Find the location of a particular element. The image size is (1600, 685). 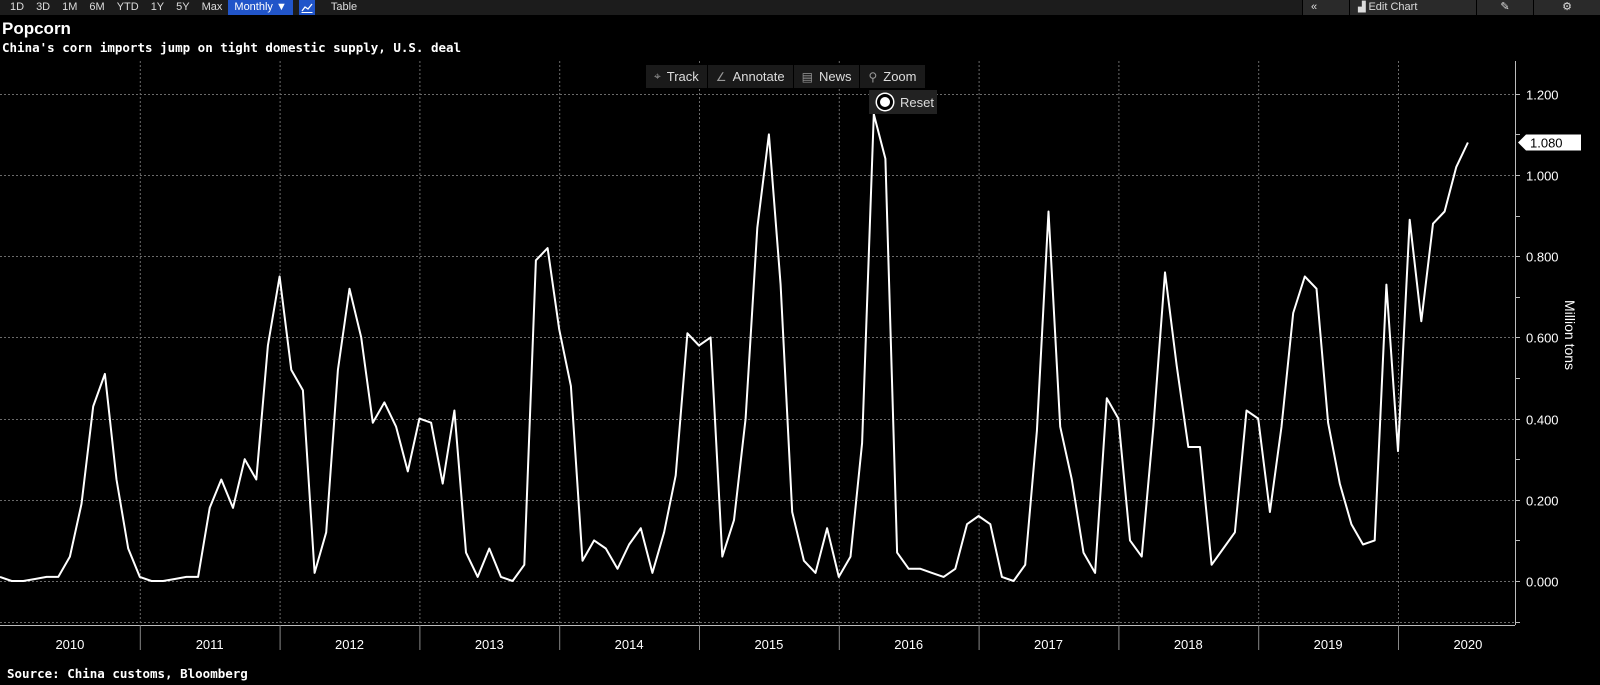

chart-controls: ⌖ Track ∠ Annotate ▤ News ⚲ Zoom is located at coordinates (786, 76).